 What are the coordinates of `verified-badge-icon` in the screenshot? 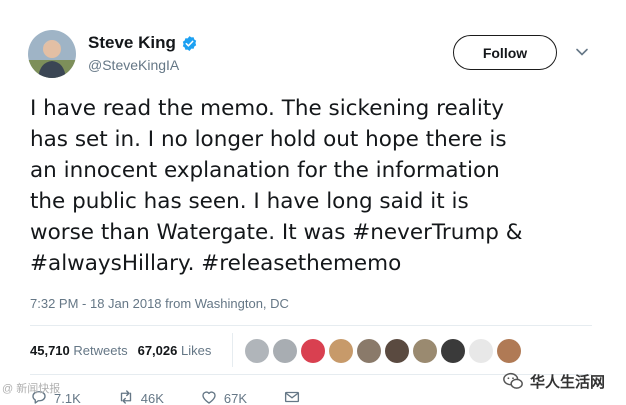 It's located at (189, 43).